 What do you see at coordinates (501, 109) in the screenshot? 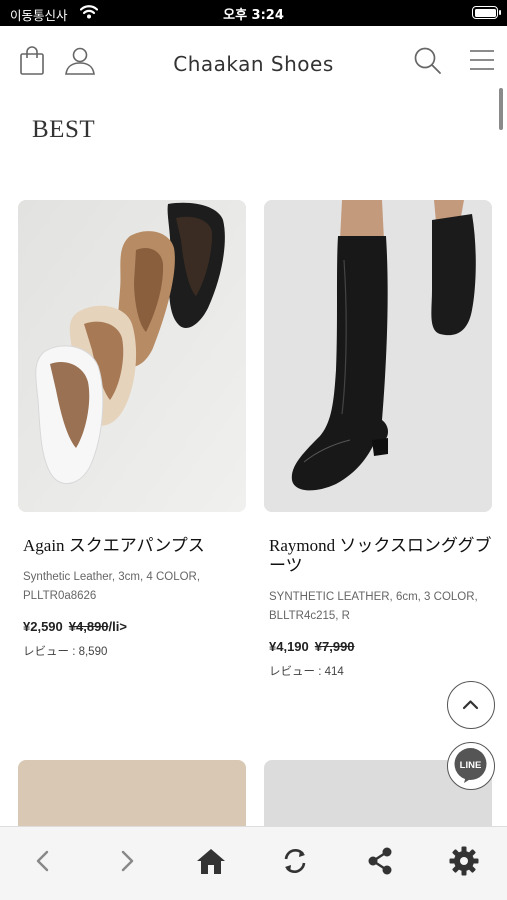
I see `scrollbar` at bounding box center [501, 109].